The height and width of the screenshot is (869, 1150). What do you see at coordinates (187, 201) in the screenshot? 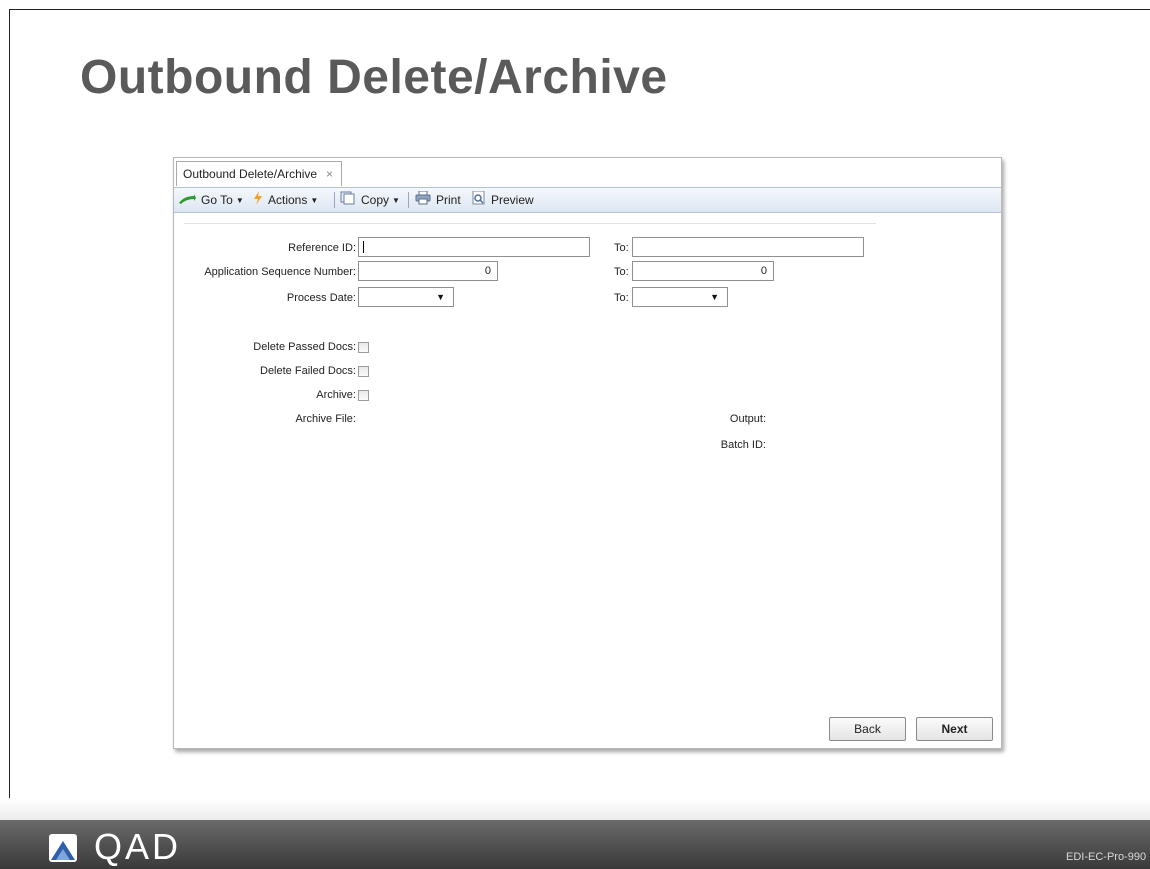
I see `goto-arrow-icon` at bounding box center [187, 201].